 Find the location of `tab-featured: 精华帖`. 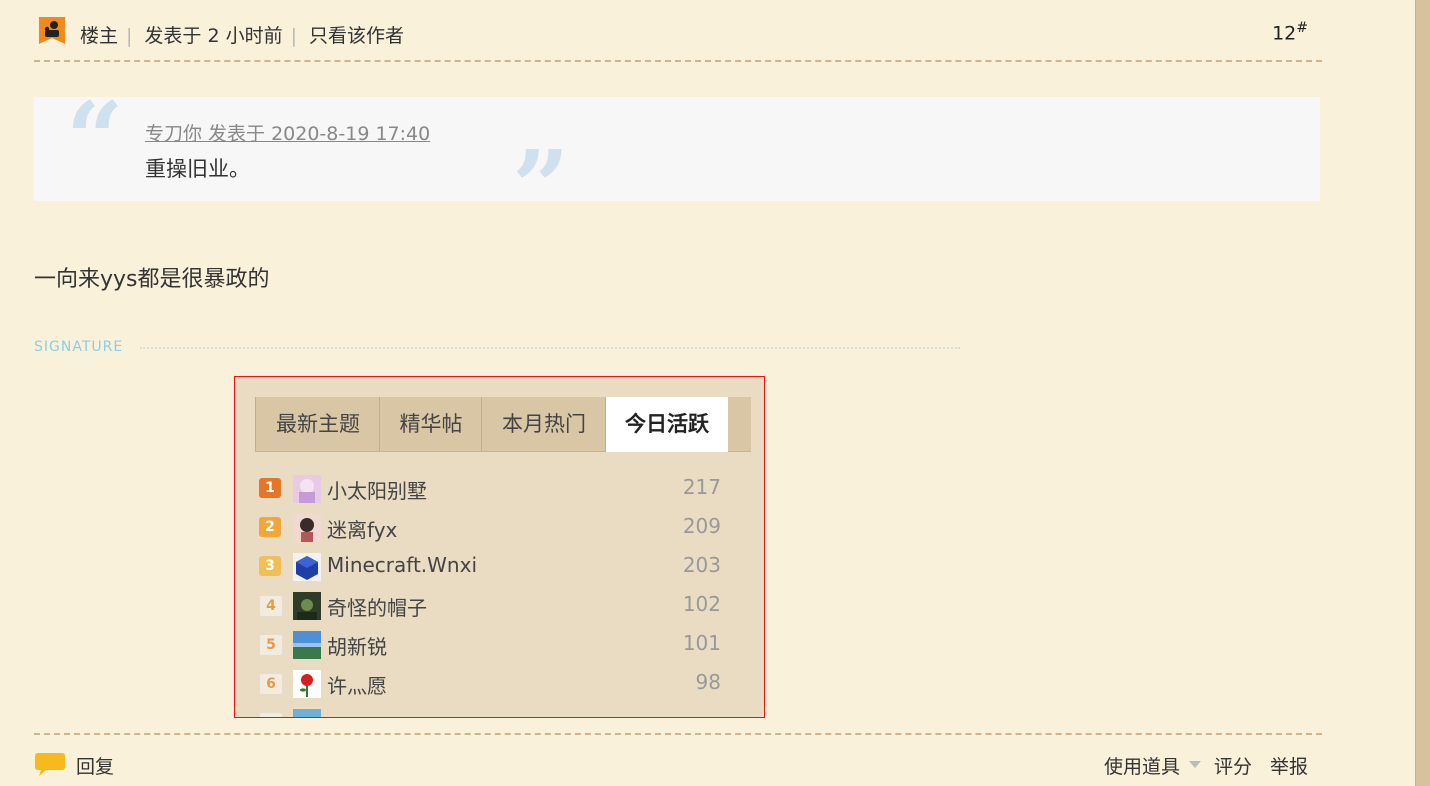

tab-featured: 精华帖 is located at coordinates (430, 424).